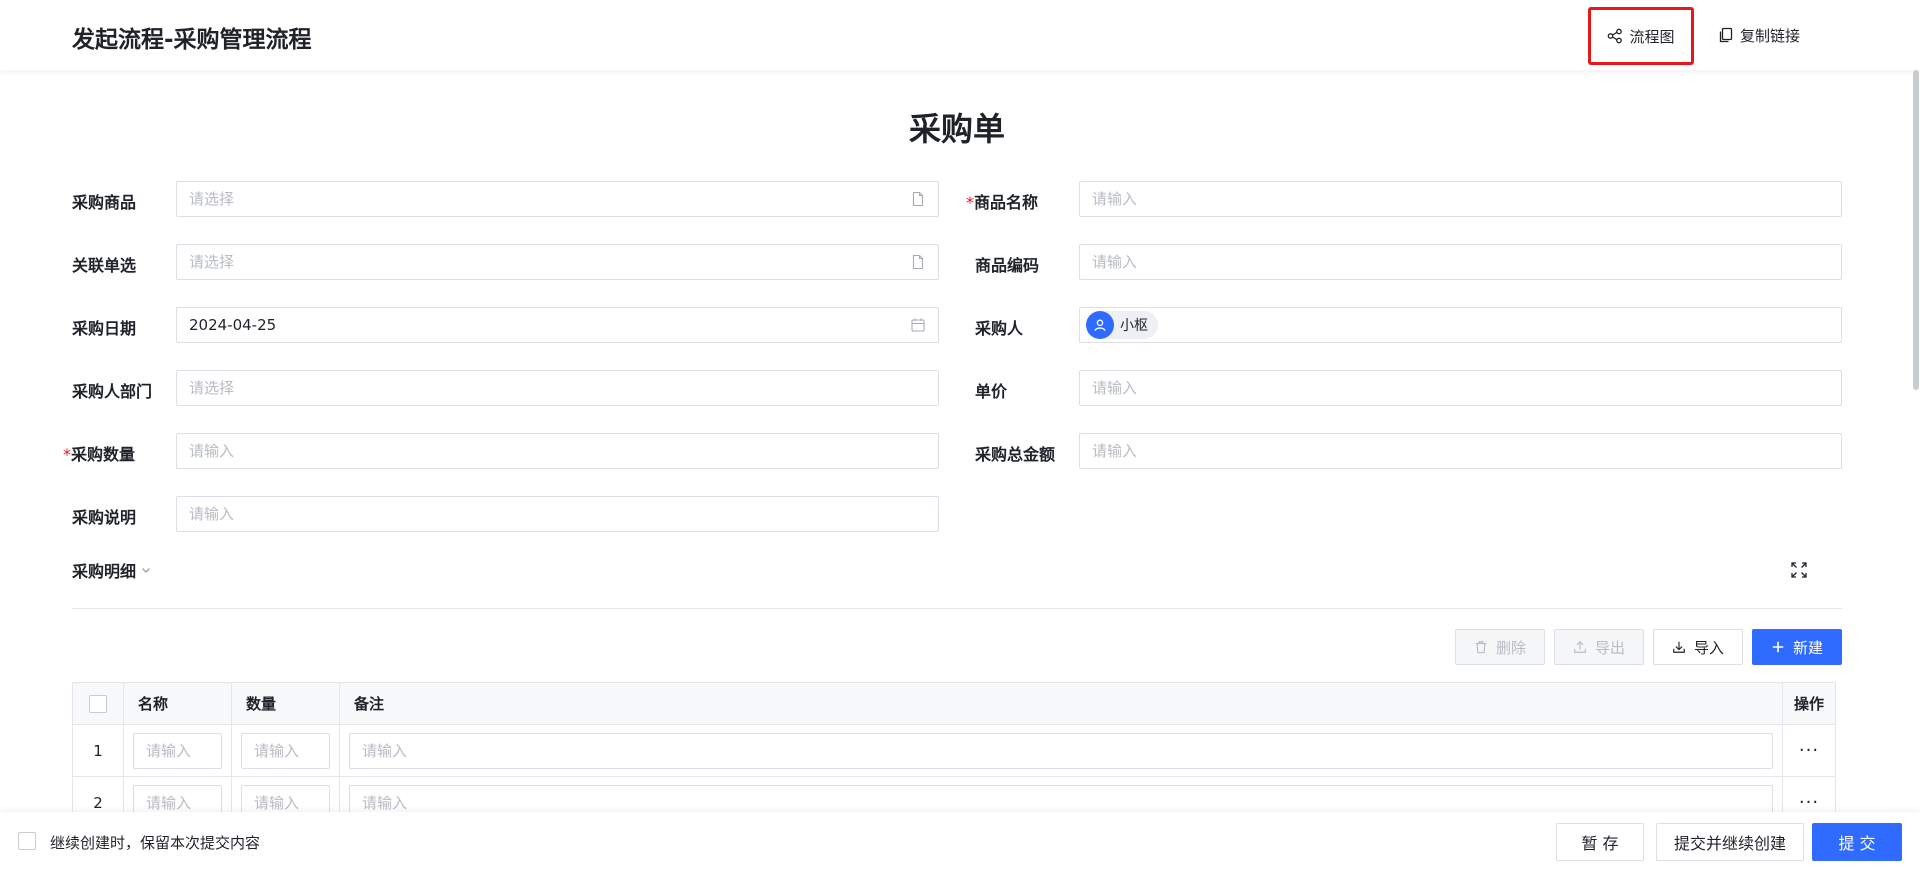  I want to click on note-input, so click(557, 514).